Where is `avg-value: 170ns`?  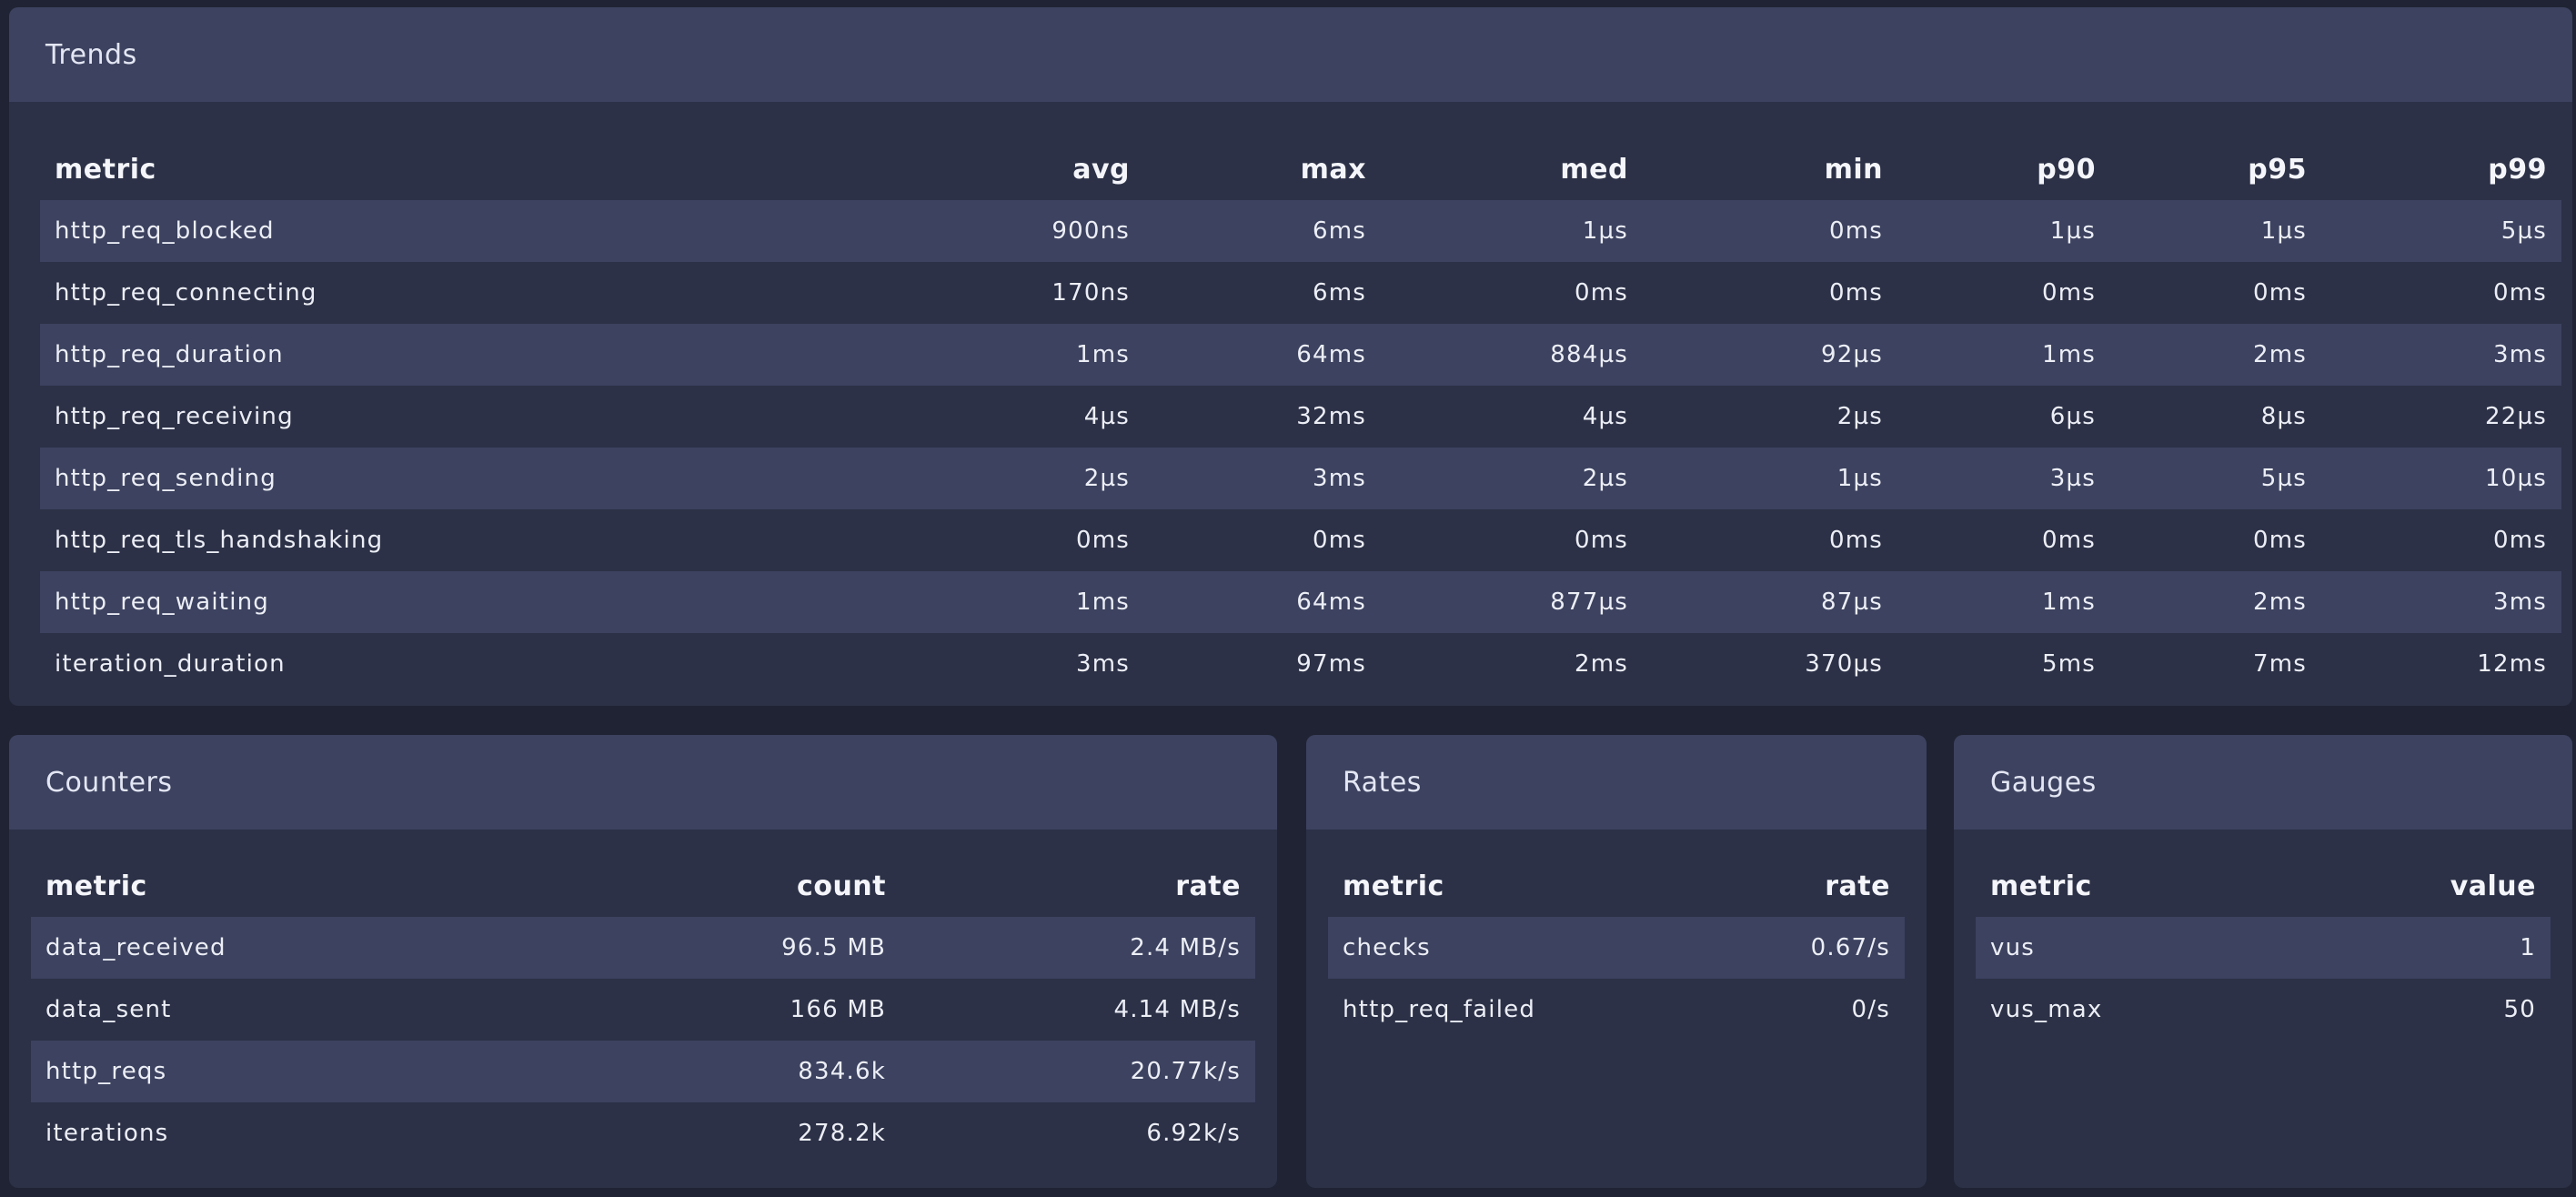 avg-value: 170ns is located at coordinates (1091, 293).